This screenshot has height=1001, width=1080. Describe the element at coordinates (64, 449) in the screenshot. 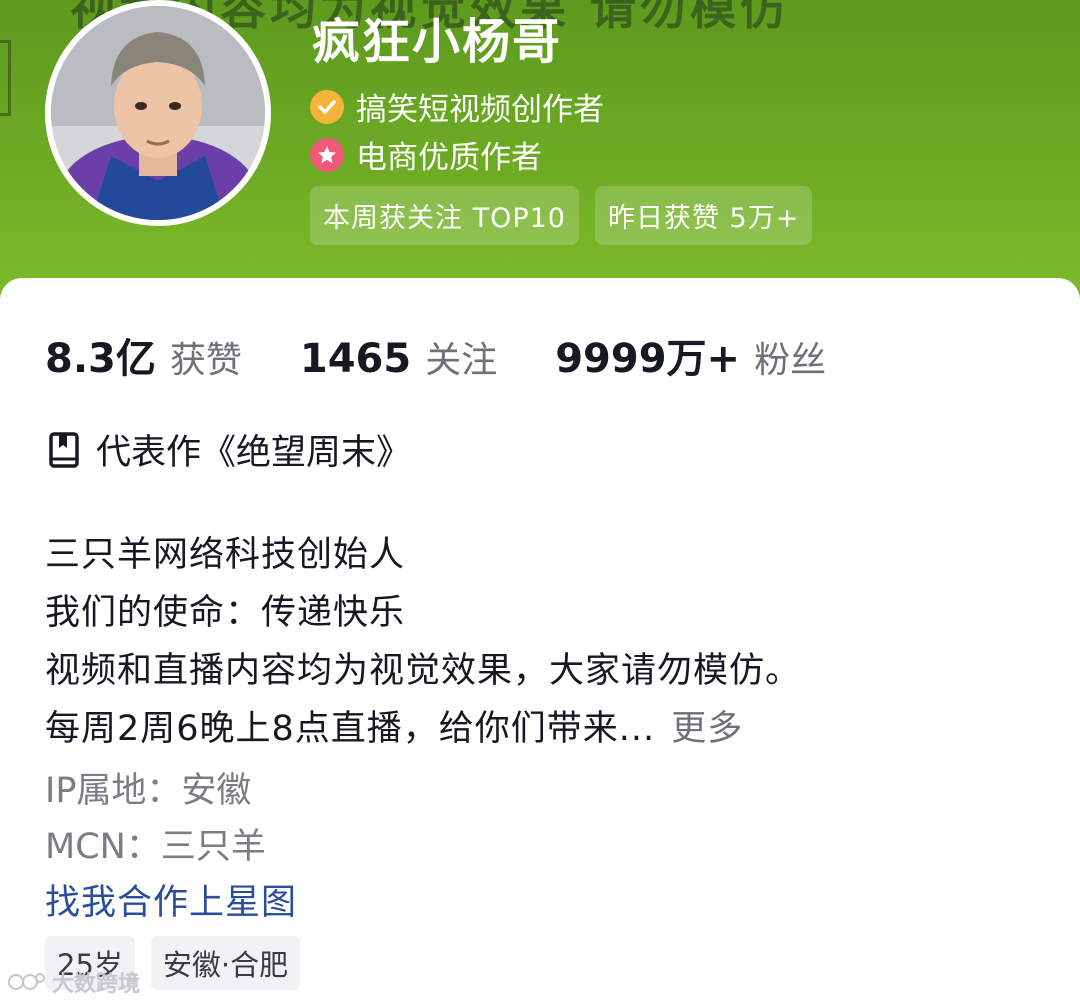

I see `book-icon` at that location.